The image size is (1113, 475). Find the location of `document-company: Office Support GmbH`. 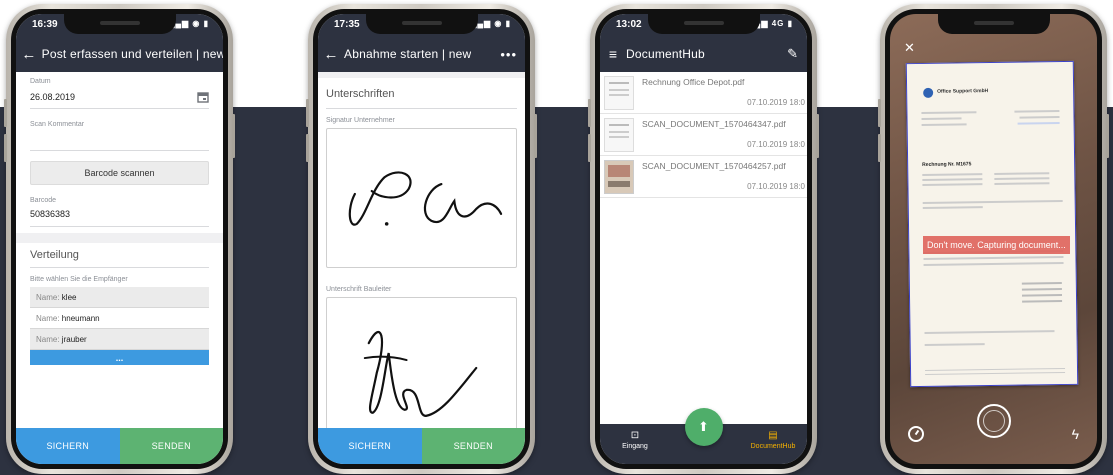

document-company: Office Support GmbH is located at coordinates (963, 91).